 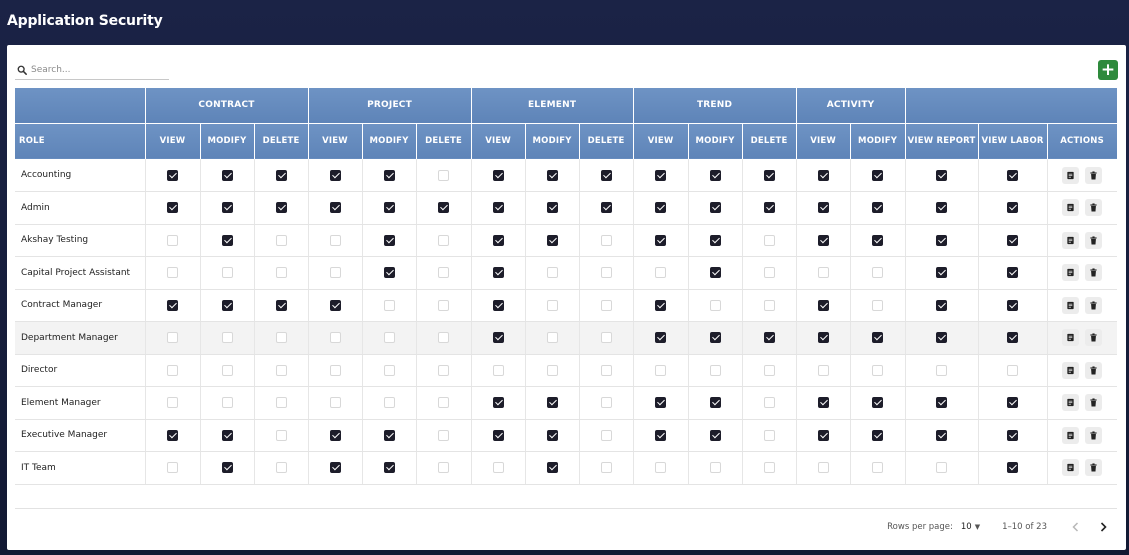 I want to click on search-box, so click(x=92, y=70).